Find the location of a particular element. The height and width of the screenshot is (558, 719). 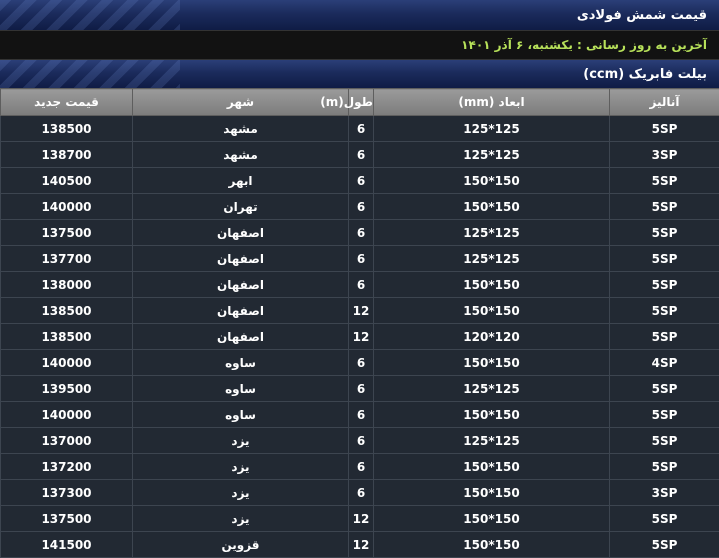

table-row: 5SP 125*125 6 اصفهان 137500 is located at coordinates (359, 232).